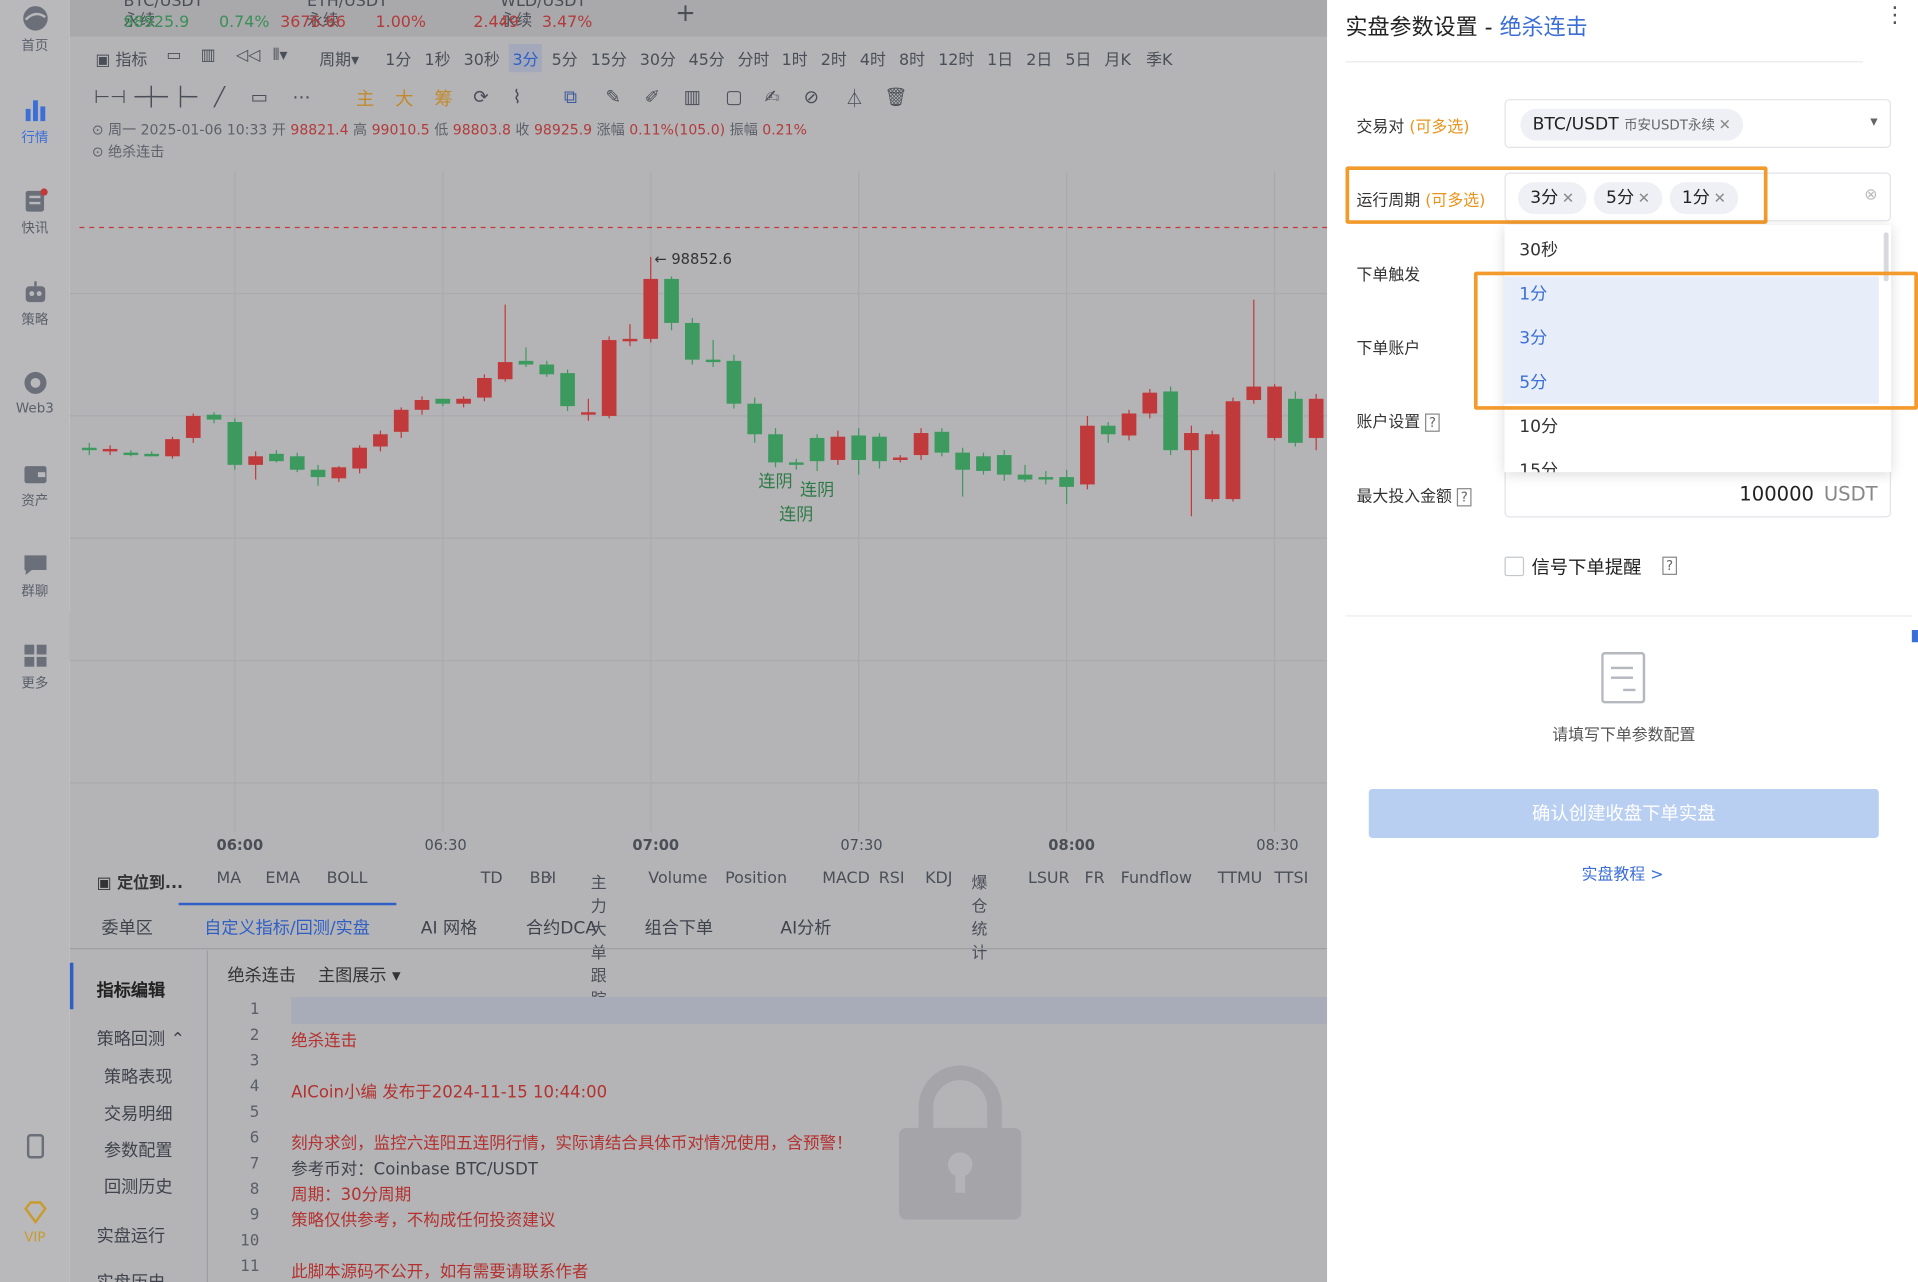  Describe the element at coordinates (1698, 124) in the screenshot. I see `pair-select: BTC/USDT 币安USDT永续 ✕ ▾` at that location.